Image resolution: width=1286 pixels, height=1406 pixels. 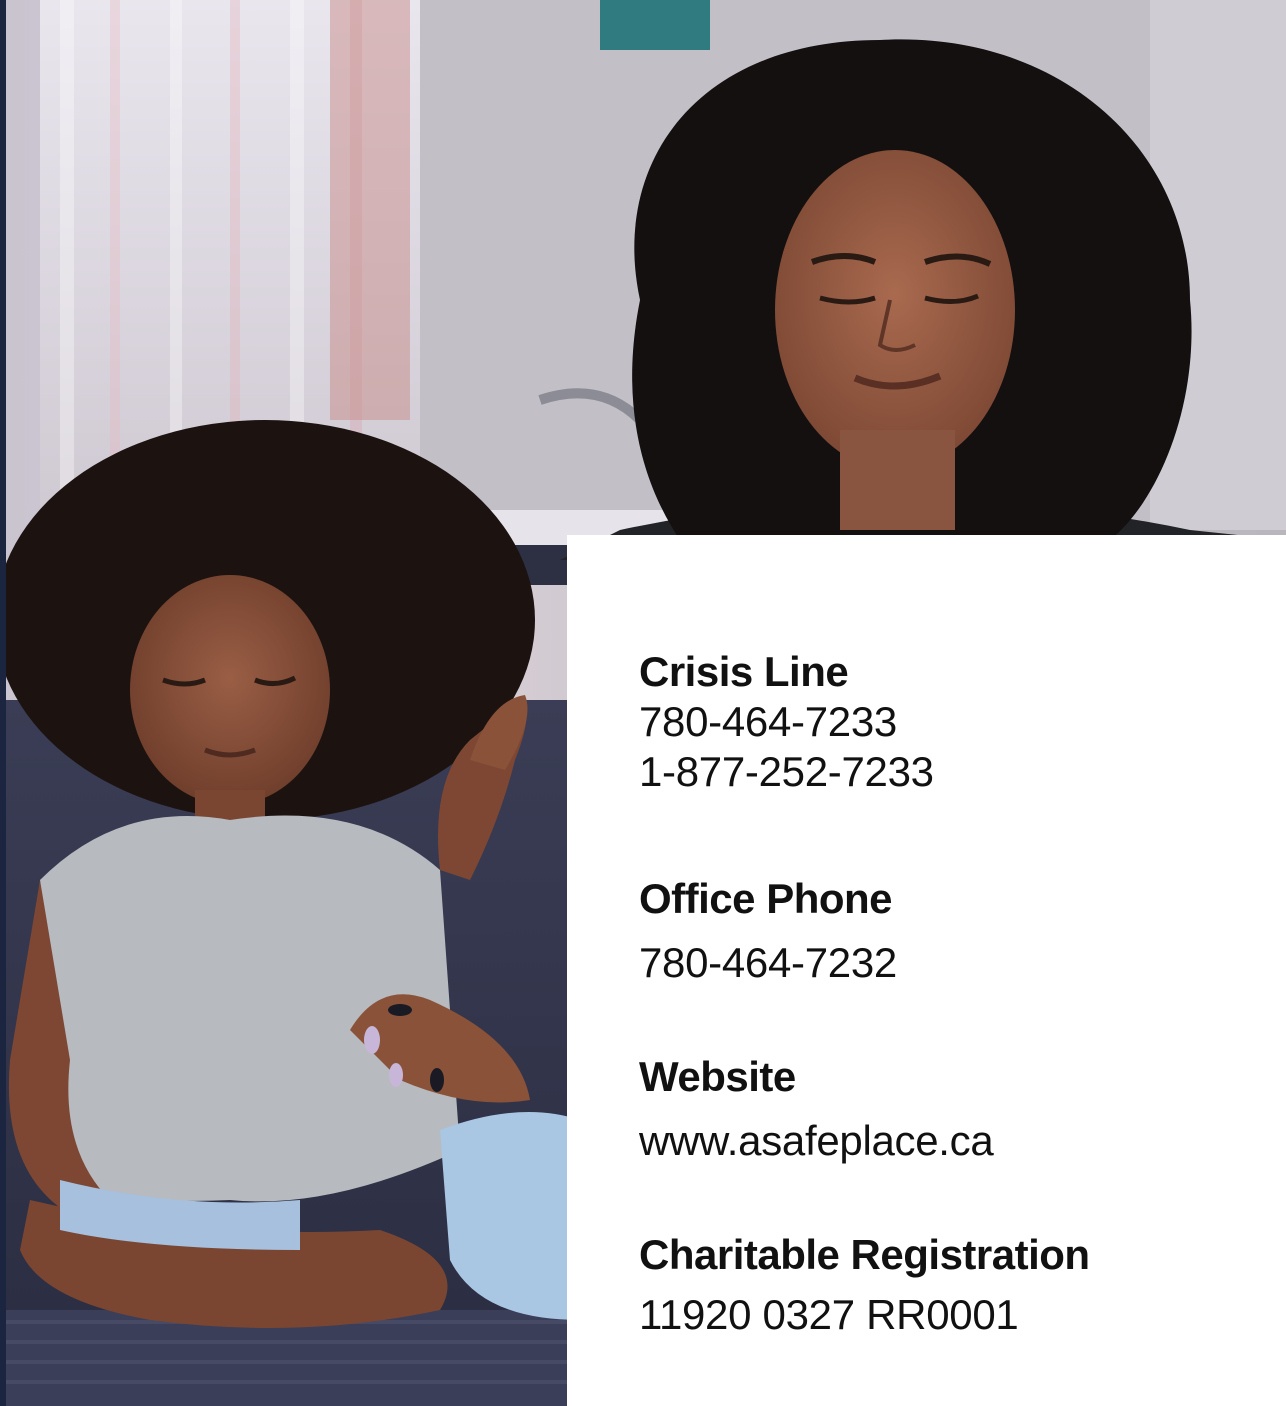 What do you see at coordinates (816, 1109) in the screenshot?
I see `website-section: Website www.asafeplace.ca` at bounding box center [816, 1109].